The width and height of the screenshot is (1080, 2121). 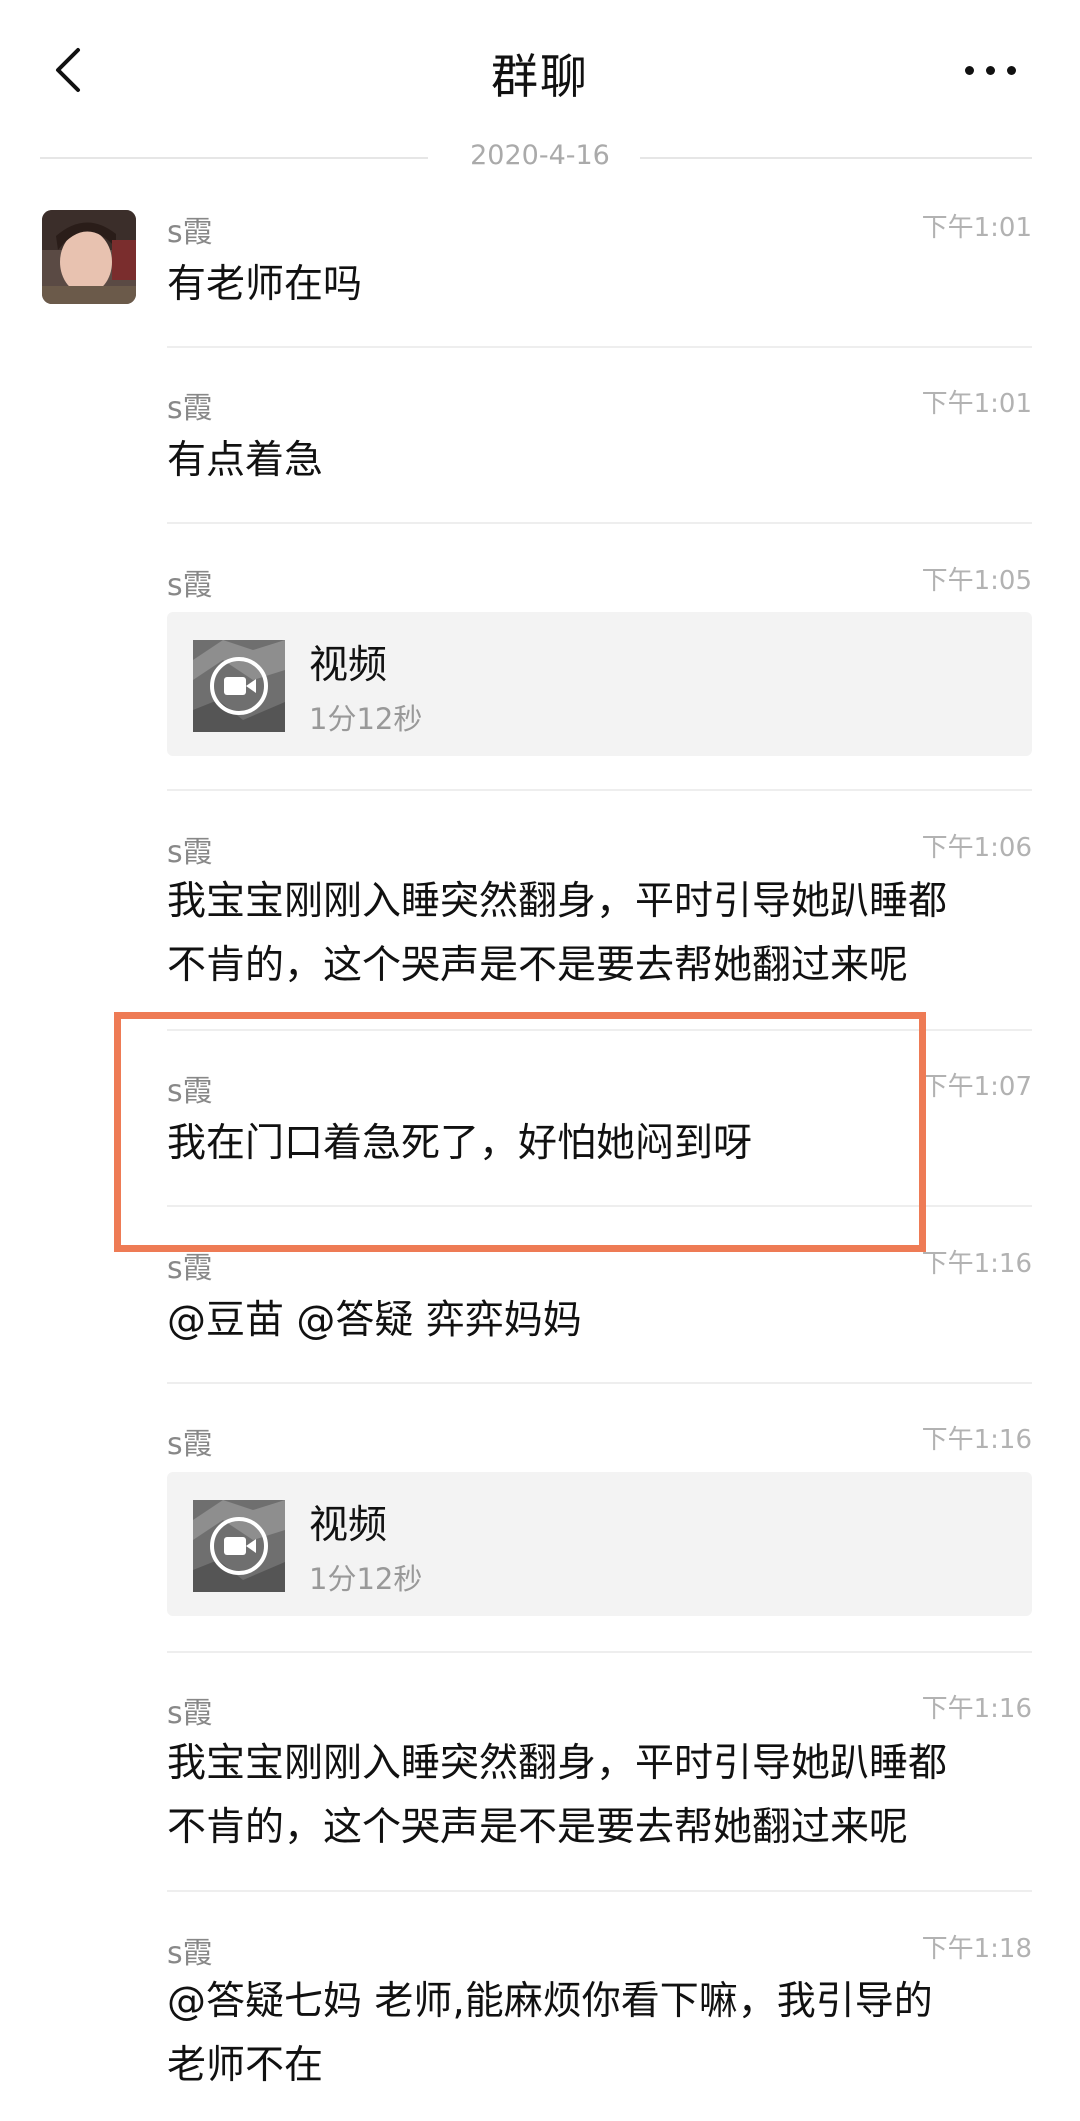 I want to click on top-bar: 群聊, so click(x=540, y=70).